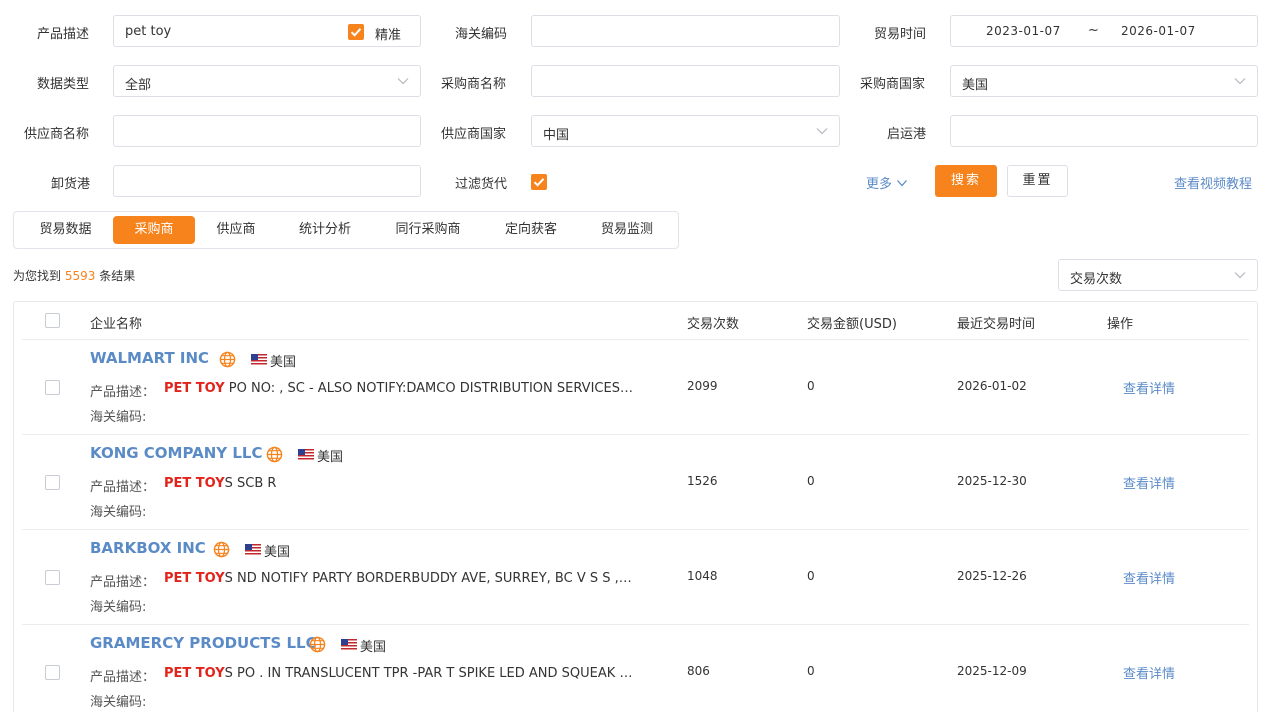  Describe the element at coordinates (531, 230) in the screenshot. I see `tab-targeted-leads: 定向获客` at that location.